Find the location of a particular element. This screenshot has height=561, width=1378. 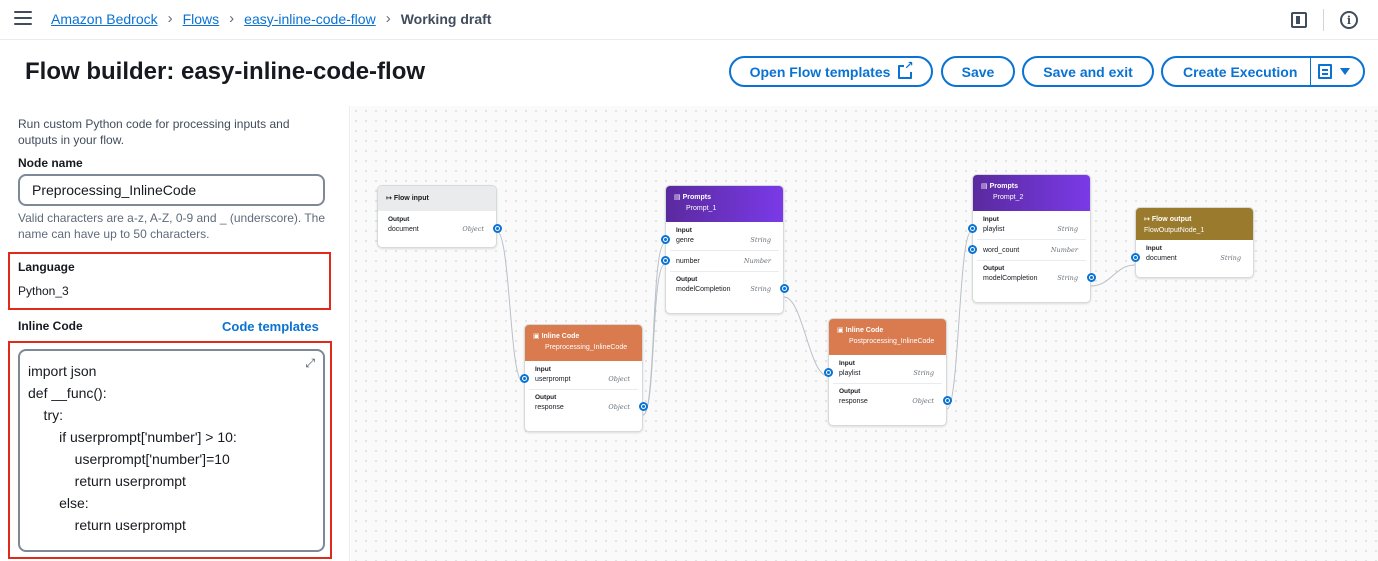

caret-down-icon is located at coordinates (1345, 71).